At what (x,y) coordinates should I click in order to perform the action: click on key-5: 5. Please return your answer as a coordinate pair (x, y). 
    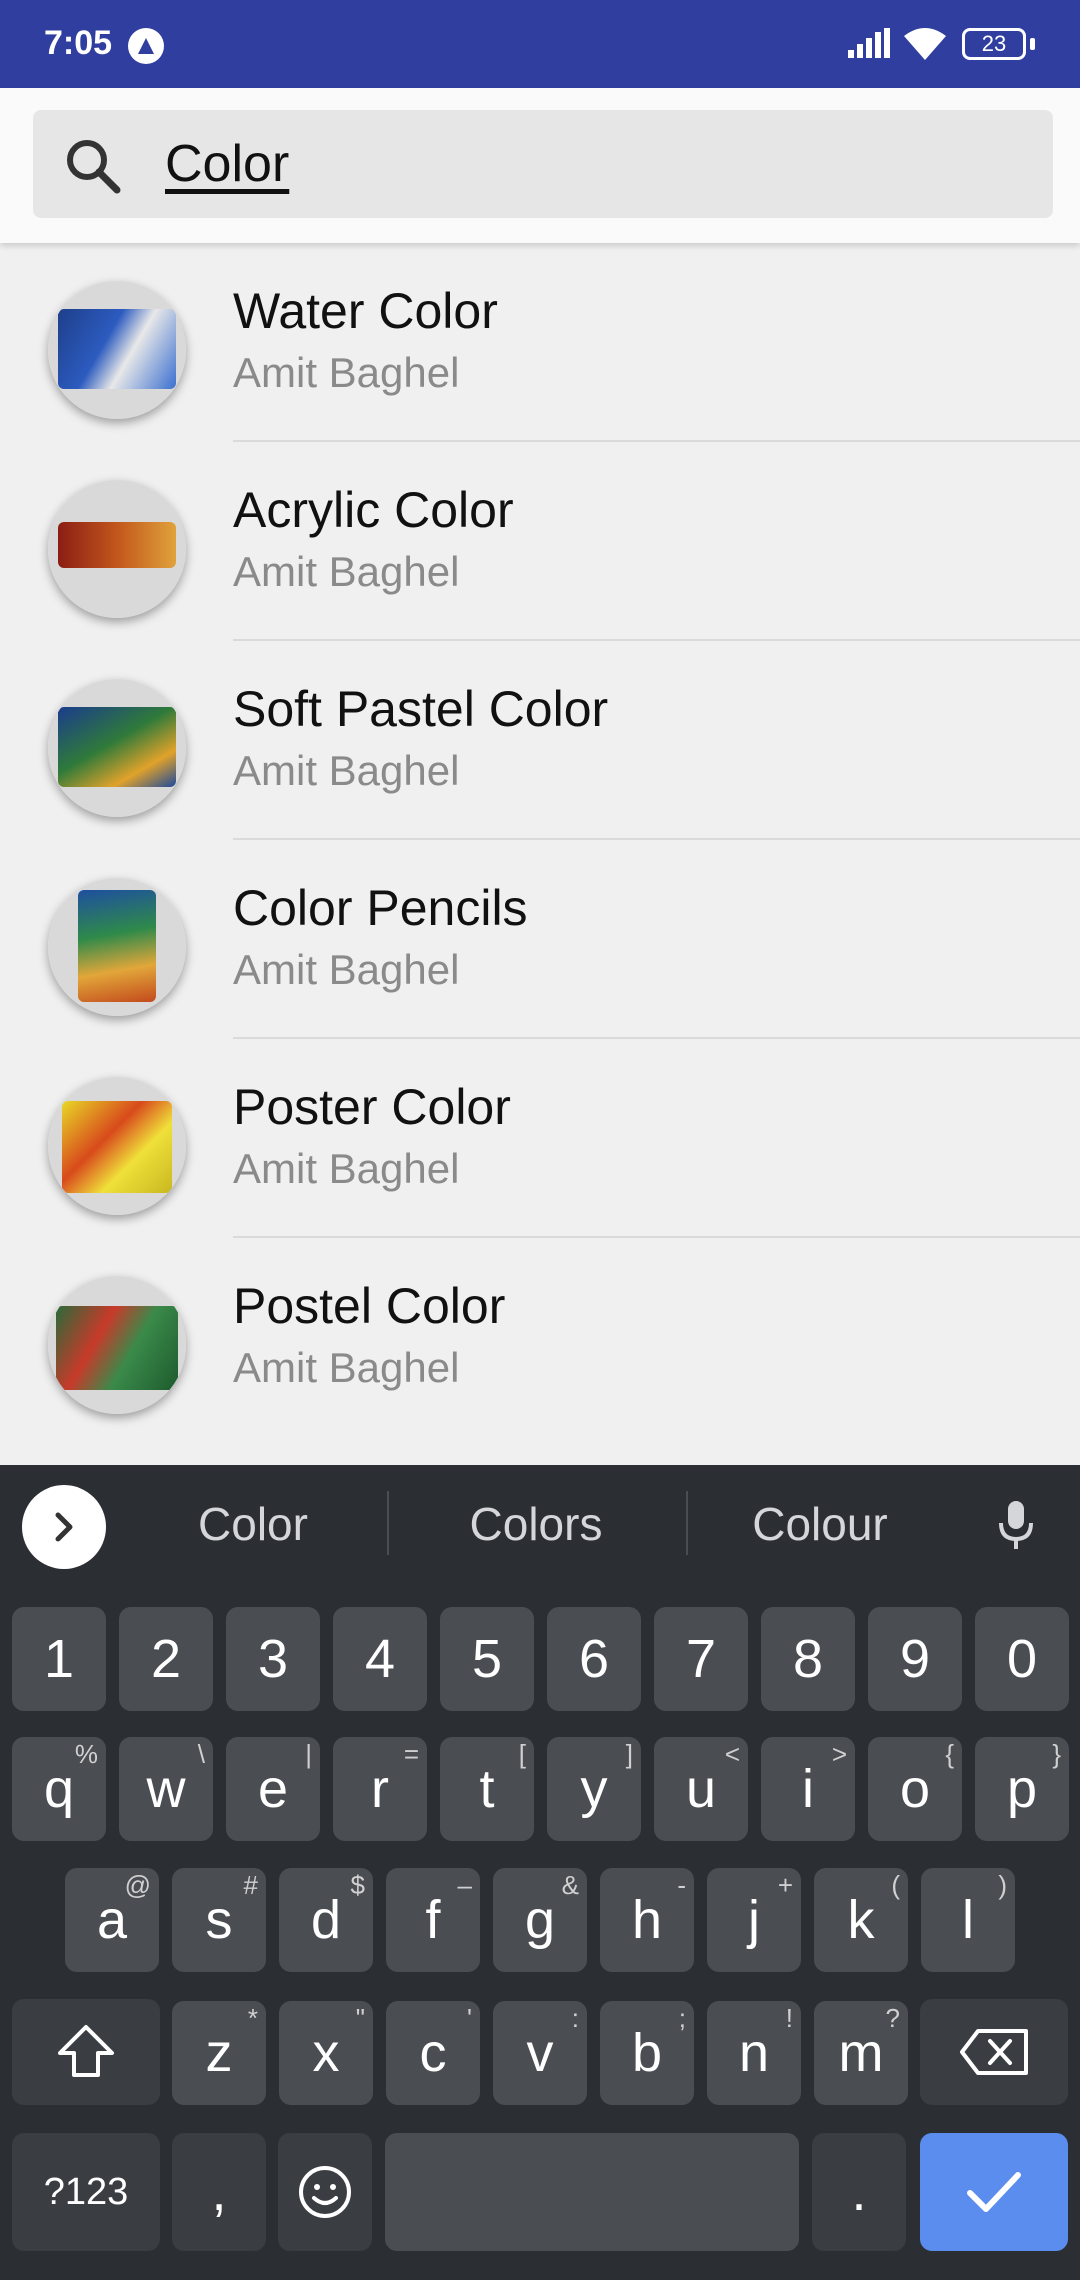
    Looking at the image, I should click on (487, 1659).